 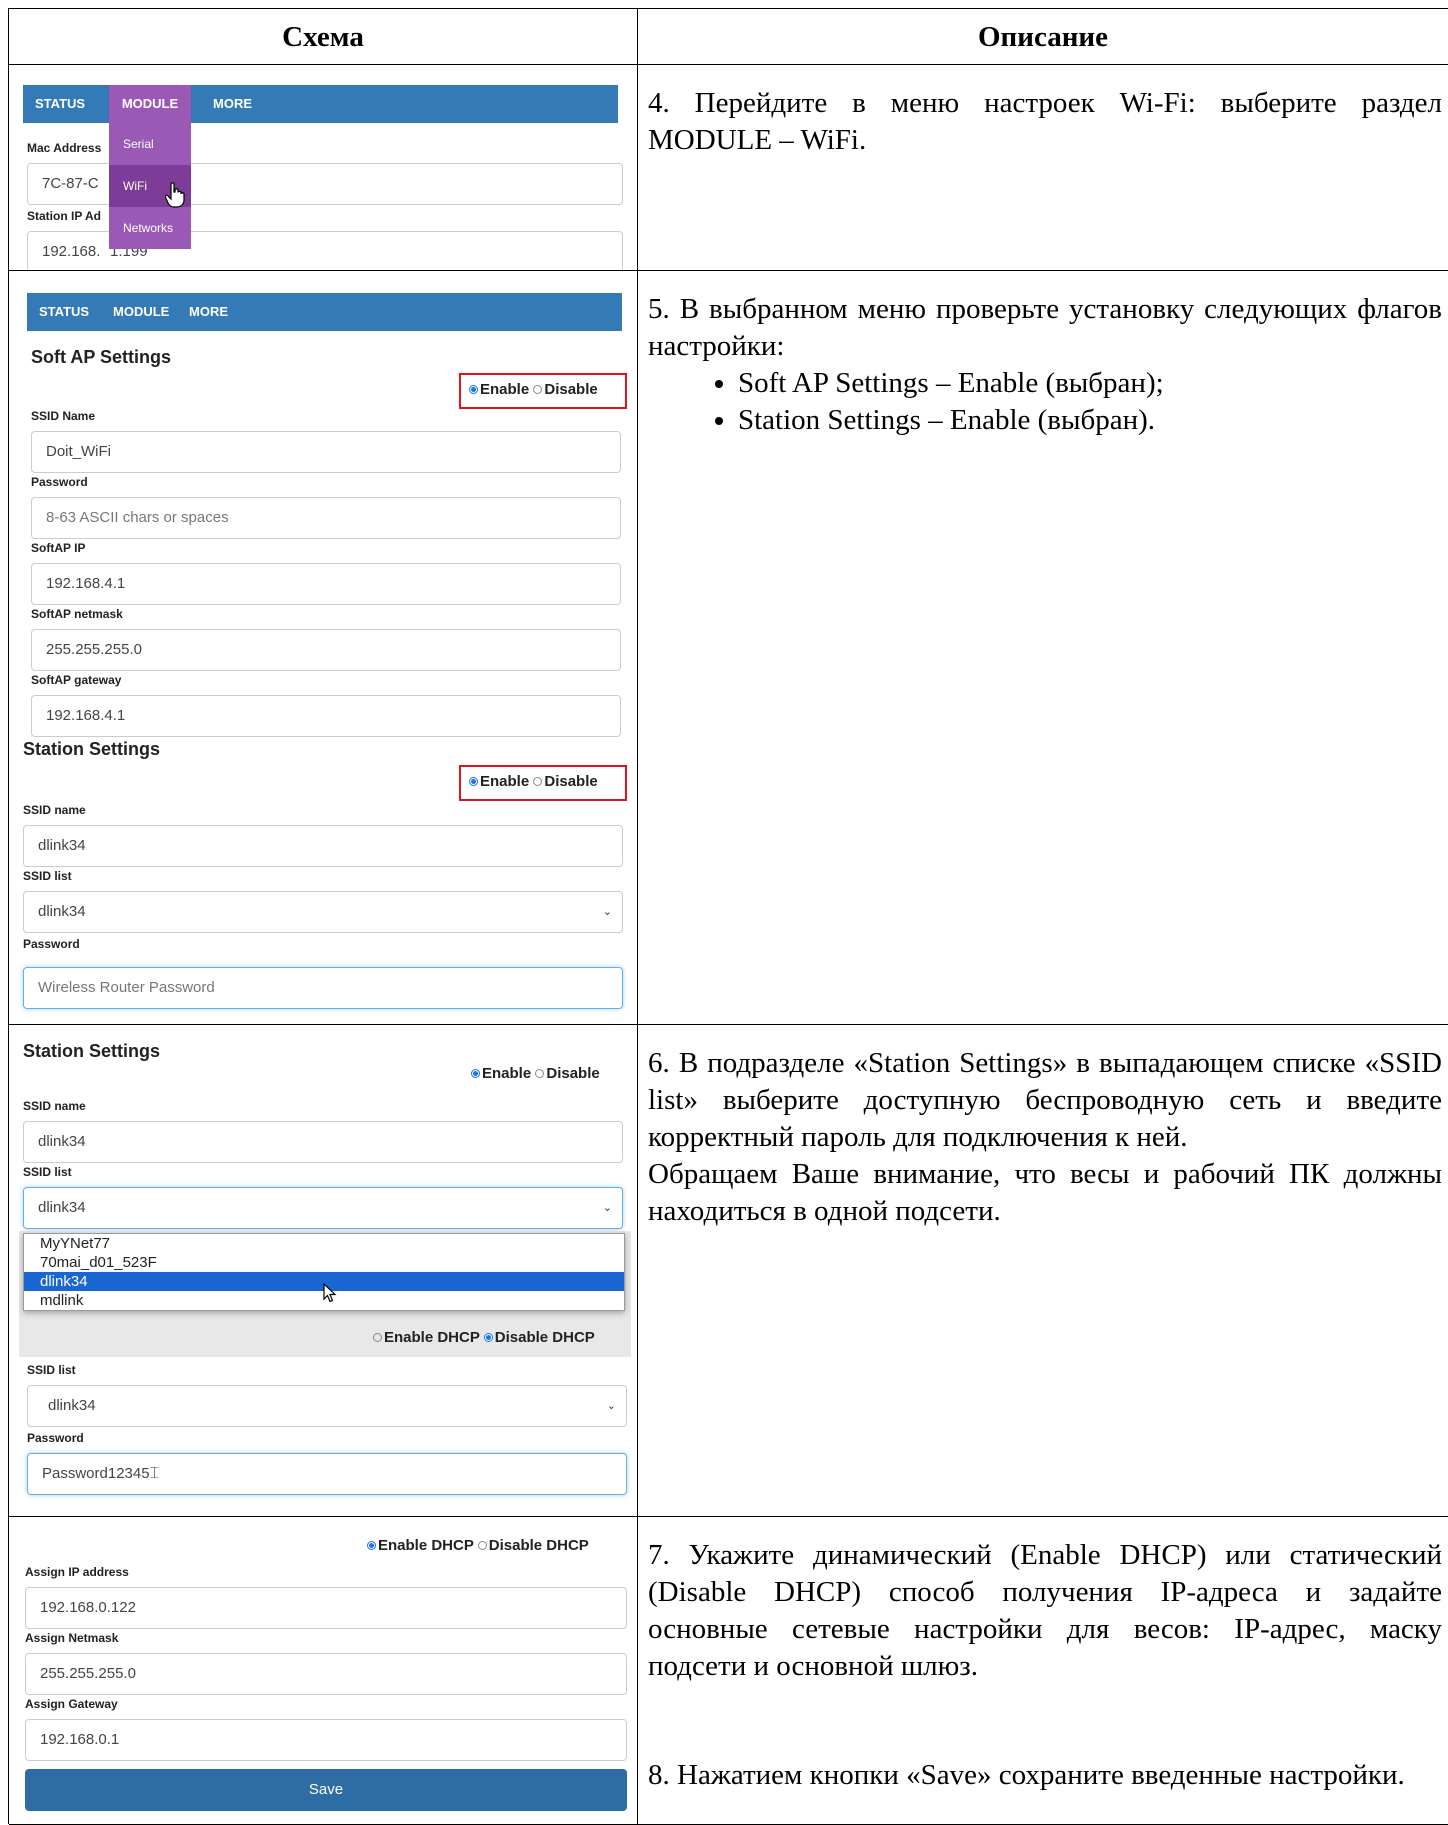 I want to click on mac-address-label: Mac Address, so click(x=64, y=148).